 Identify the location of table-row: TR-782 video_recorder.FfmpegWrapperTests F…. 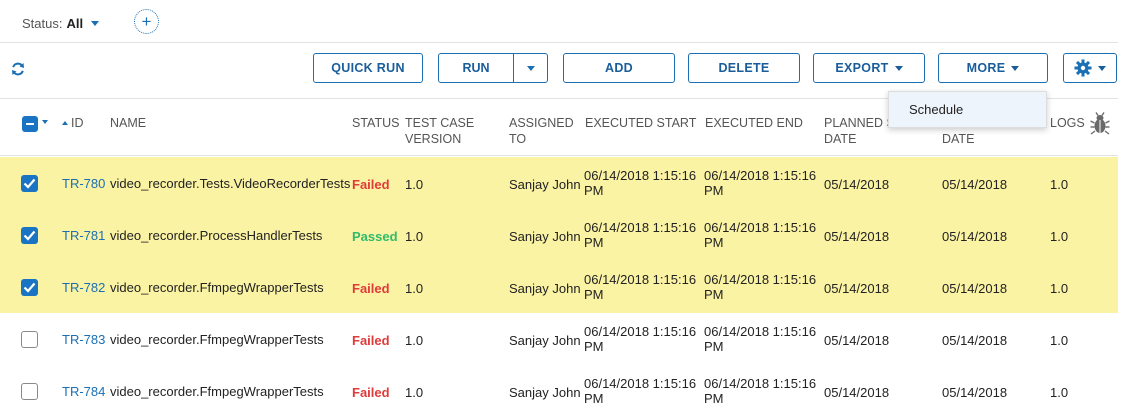
(559, 287).